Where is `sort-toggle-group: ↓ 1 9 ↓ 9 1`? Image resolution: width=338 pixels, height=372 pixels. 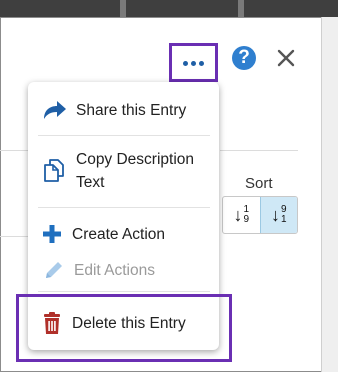
sort-toggle-group: ↓ 1 9 ↓ 9 1 is located at coordinates (260, 215).